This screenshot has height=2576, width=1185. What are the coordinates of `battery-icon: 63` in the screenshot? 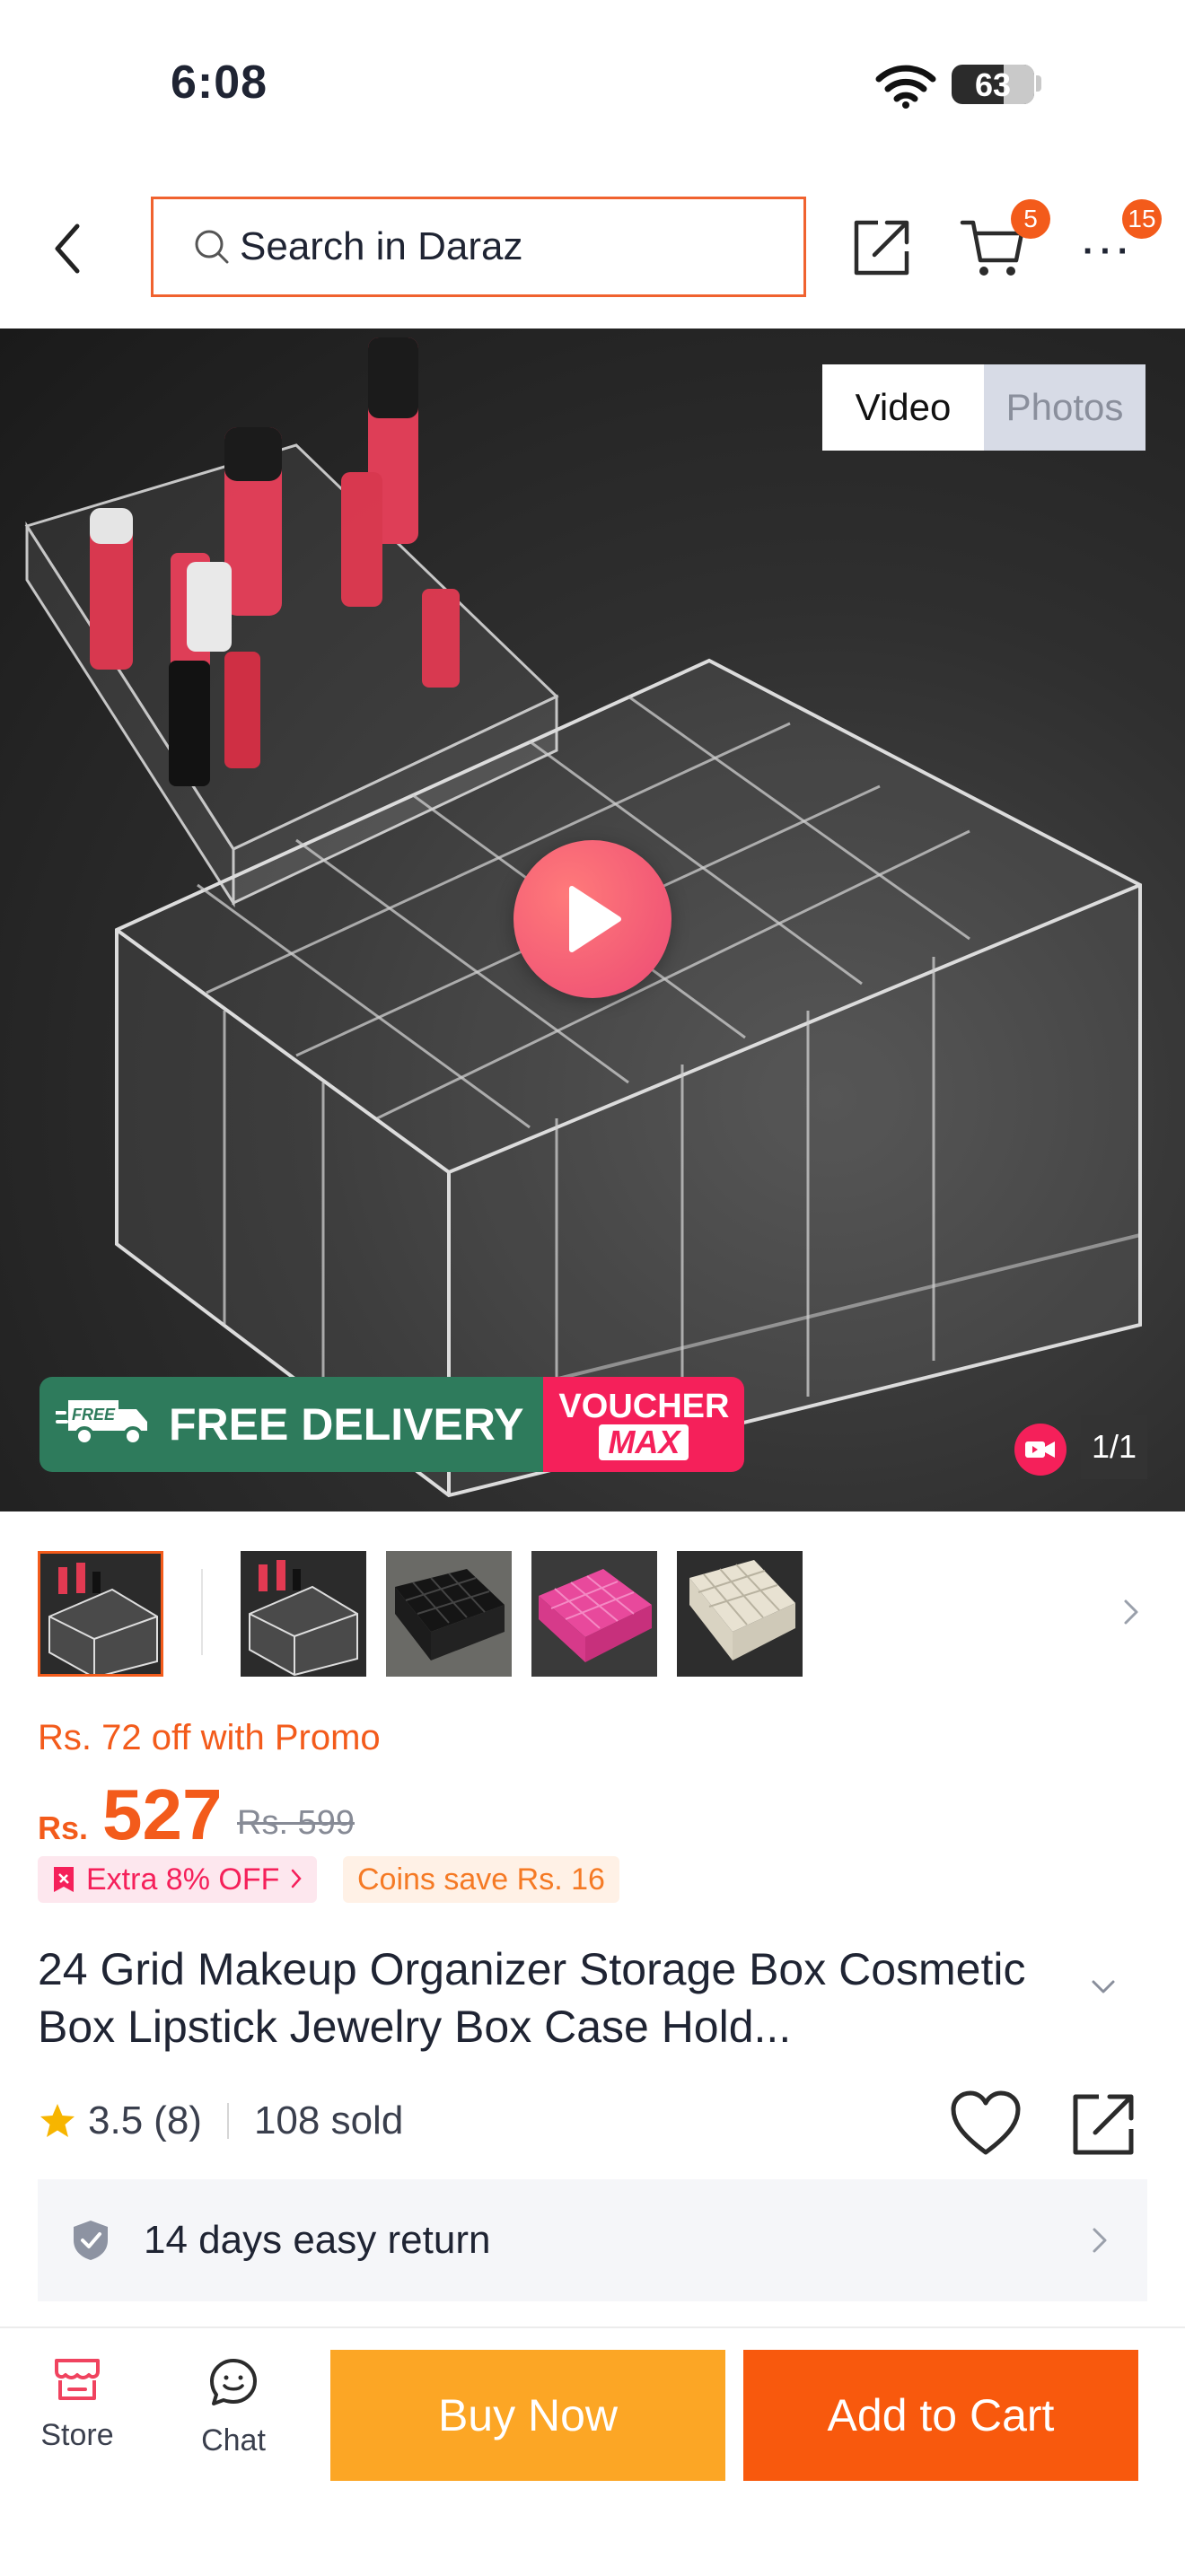 It's located at (993, 84).